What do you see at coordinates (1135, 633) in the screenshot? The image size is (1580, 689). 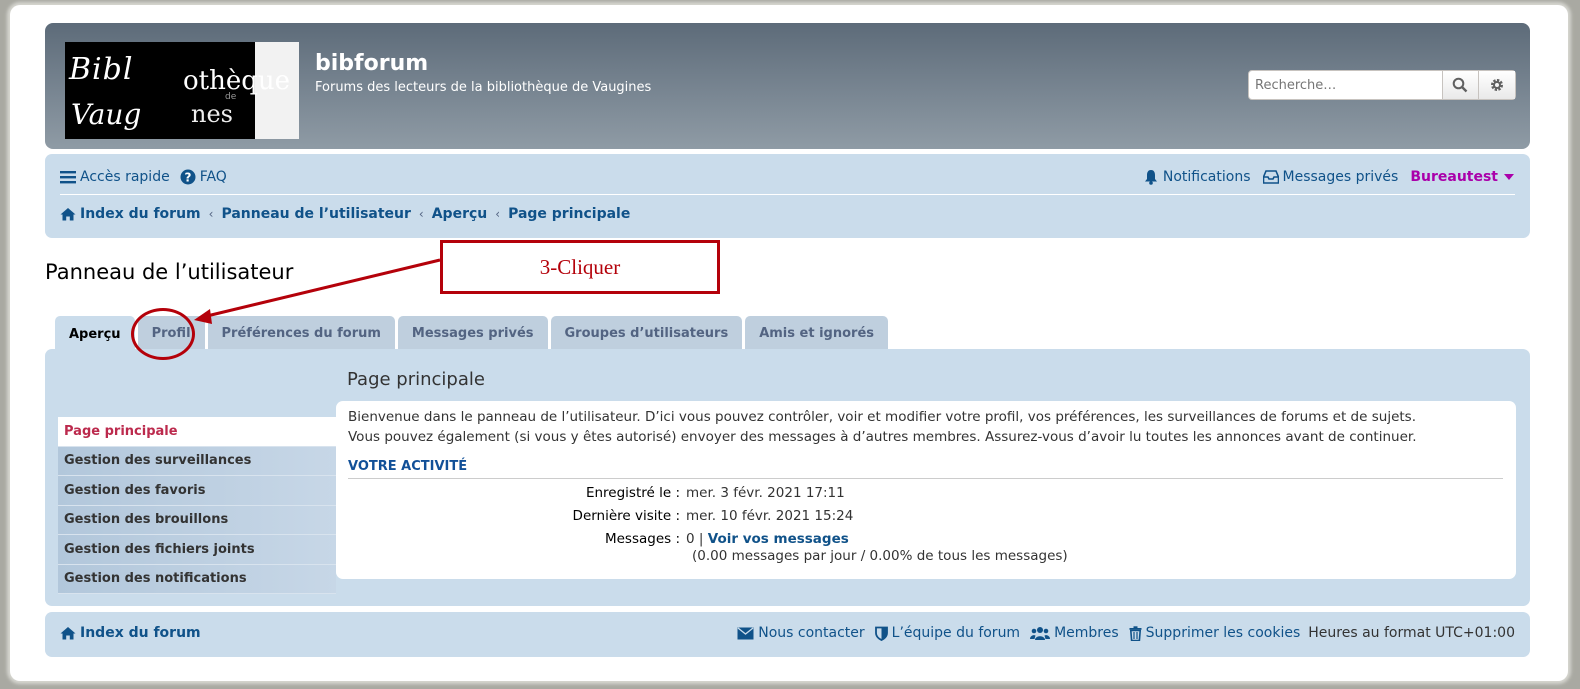 I see `trash-icon` at bounding box center [1135, 633].